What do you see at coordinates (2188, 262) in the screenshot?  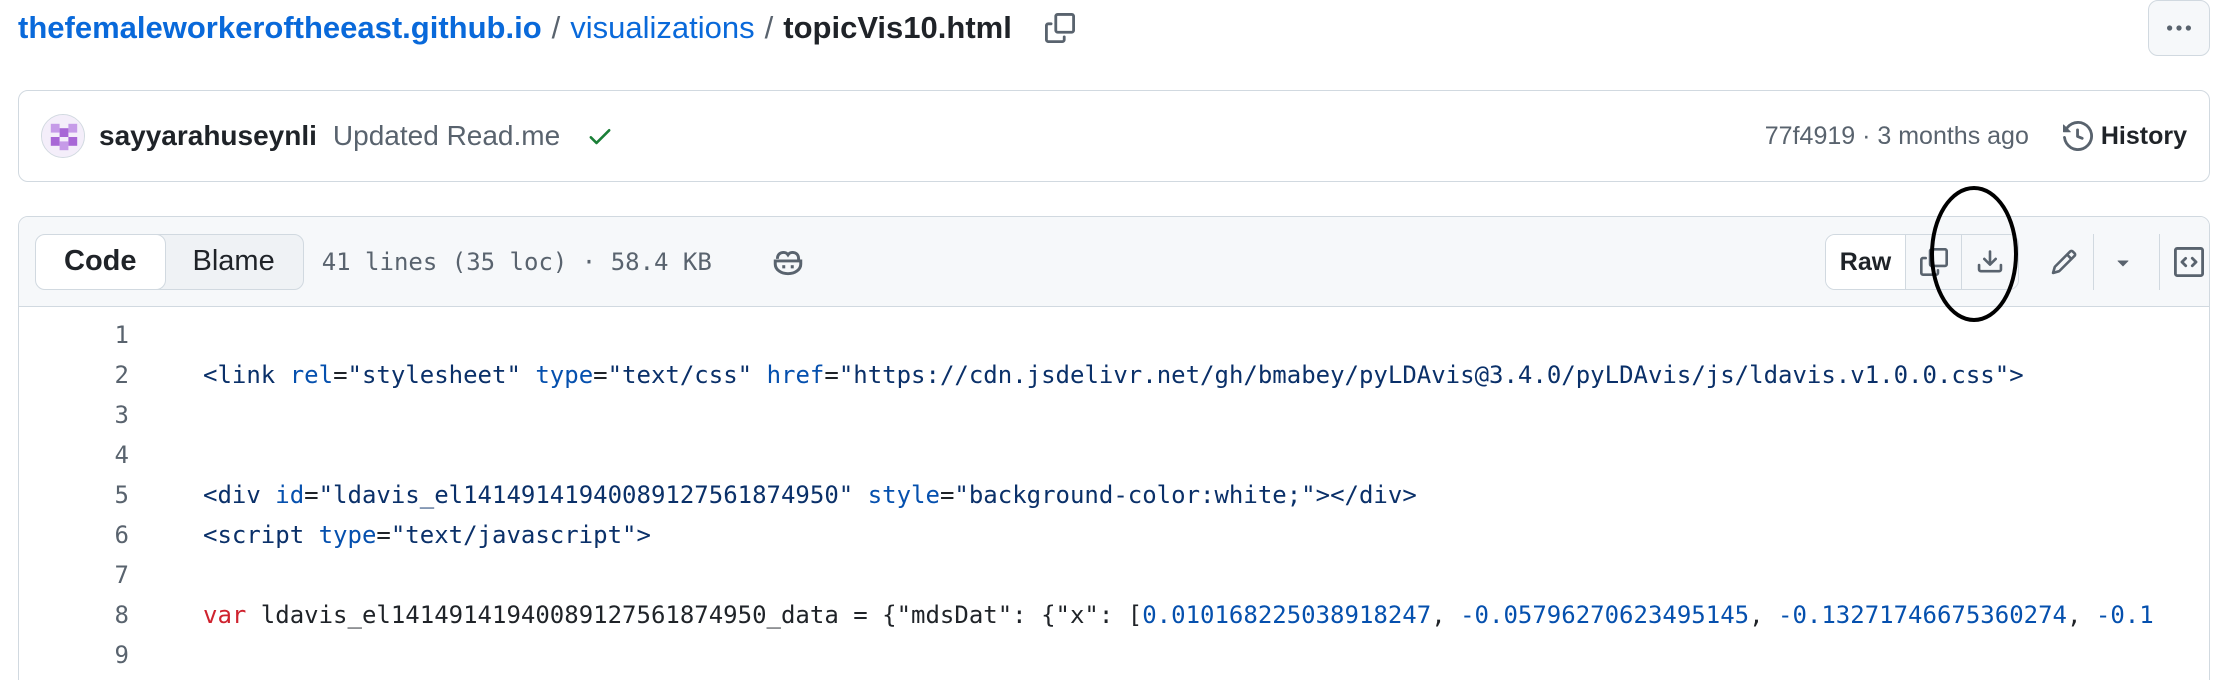 I see `code-square-icon` at bounding box center [2188, 262].